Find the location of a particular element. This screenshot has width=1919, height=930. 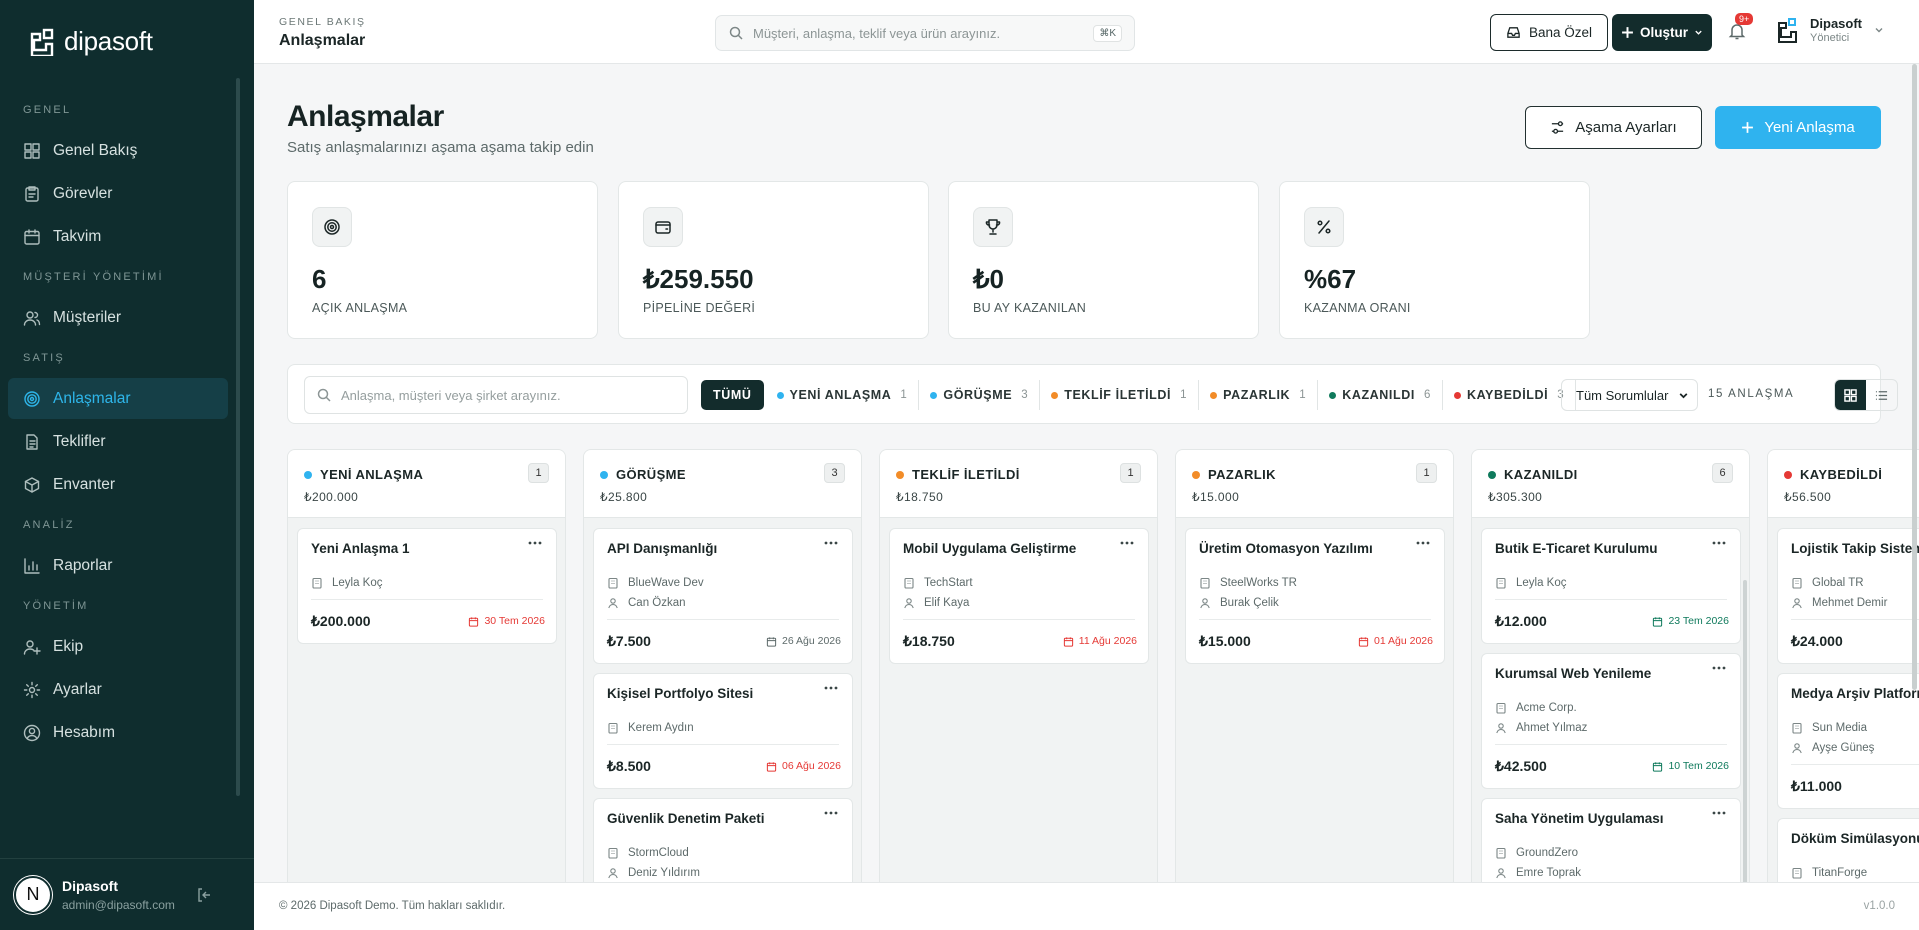

sidebar-item: Ayarlar is located at coordinates (118, 689).